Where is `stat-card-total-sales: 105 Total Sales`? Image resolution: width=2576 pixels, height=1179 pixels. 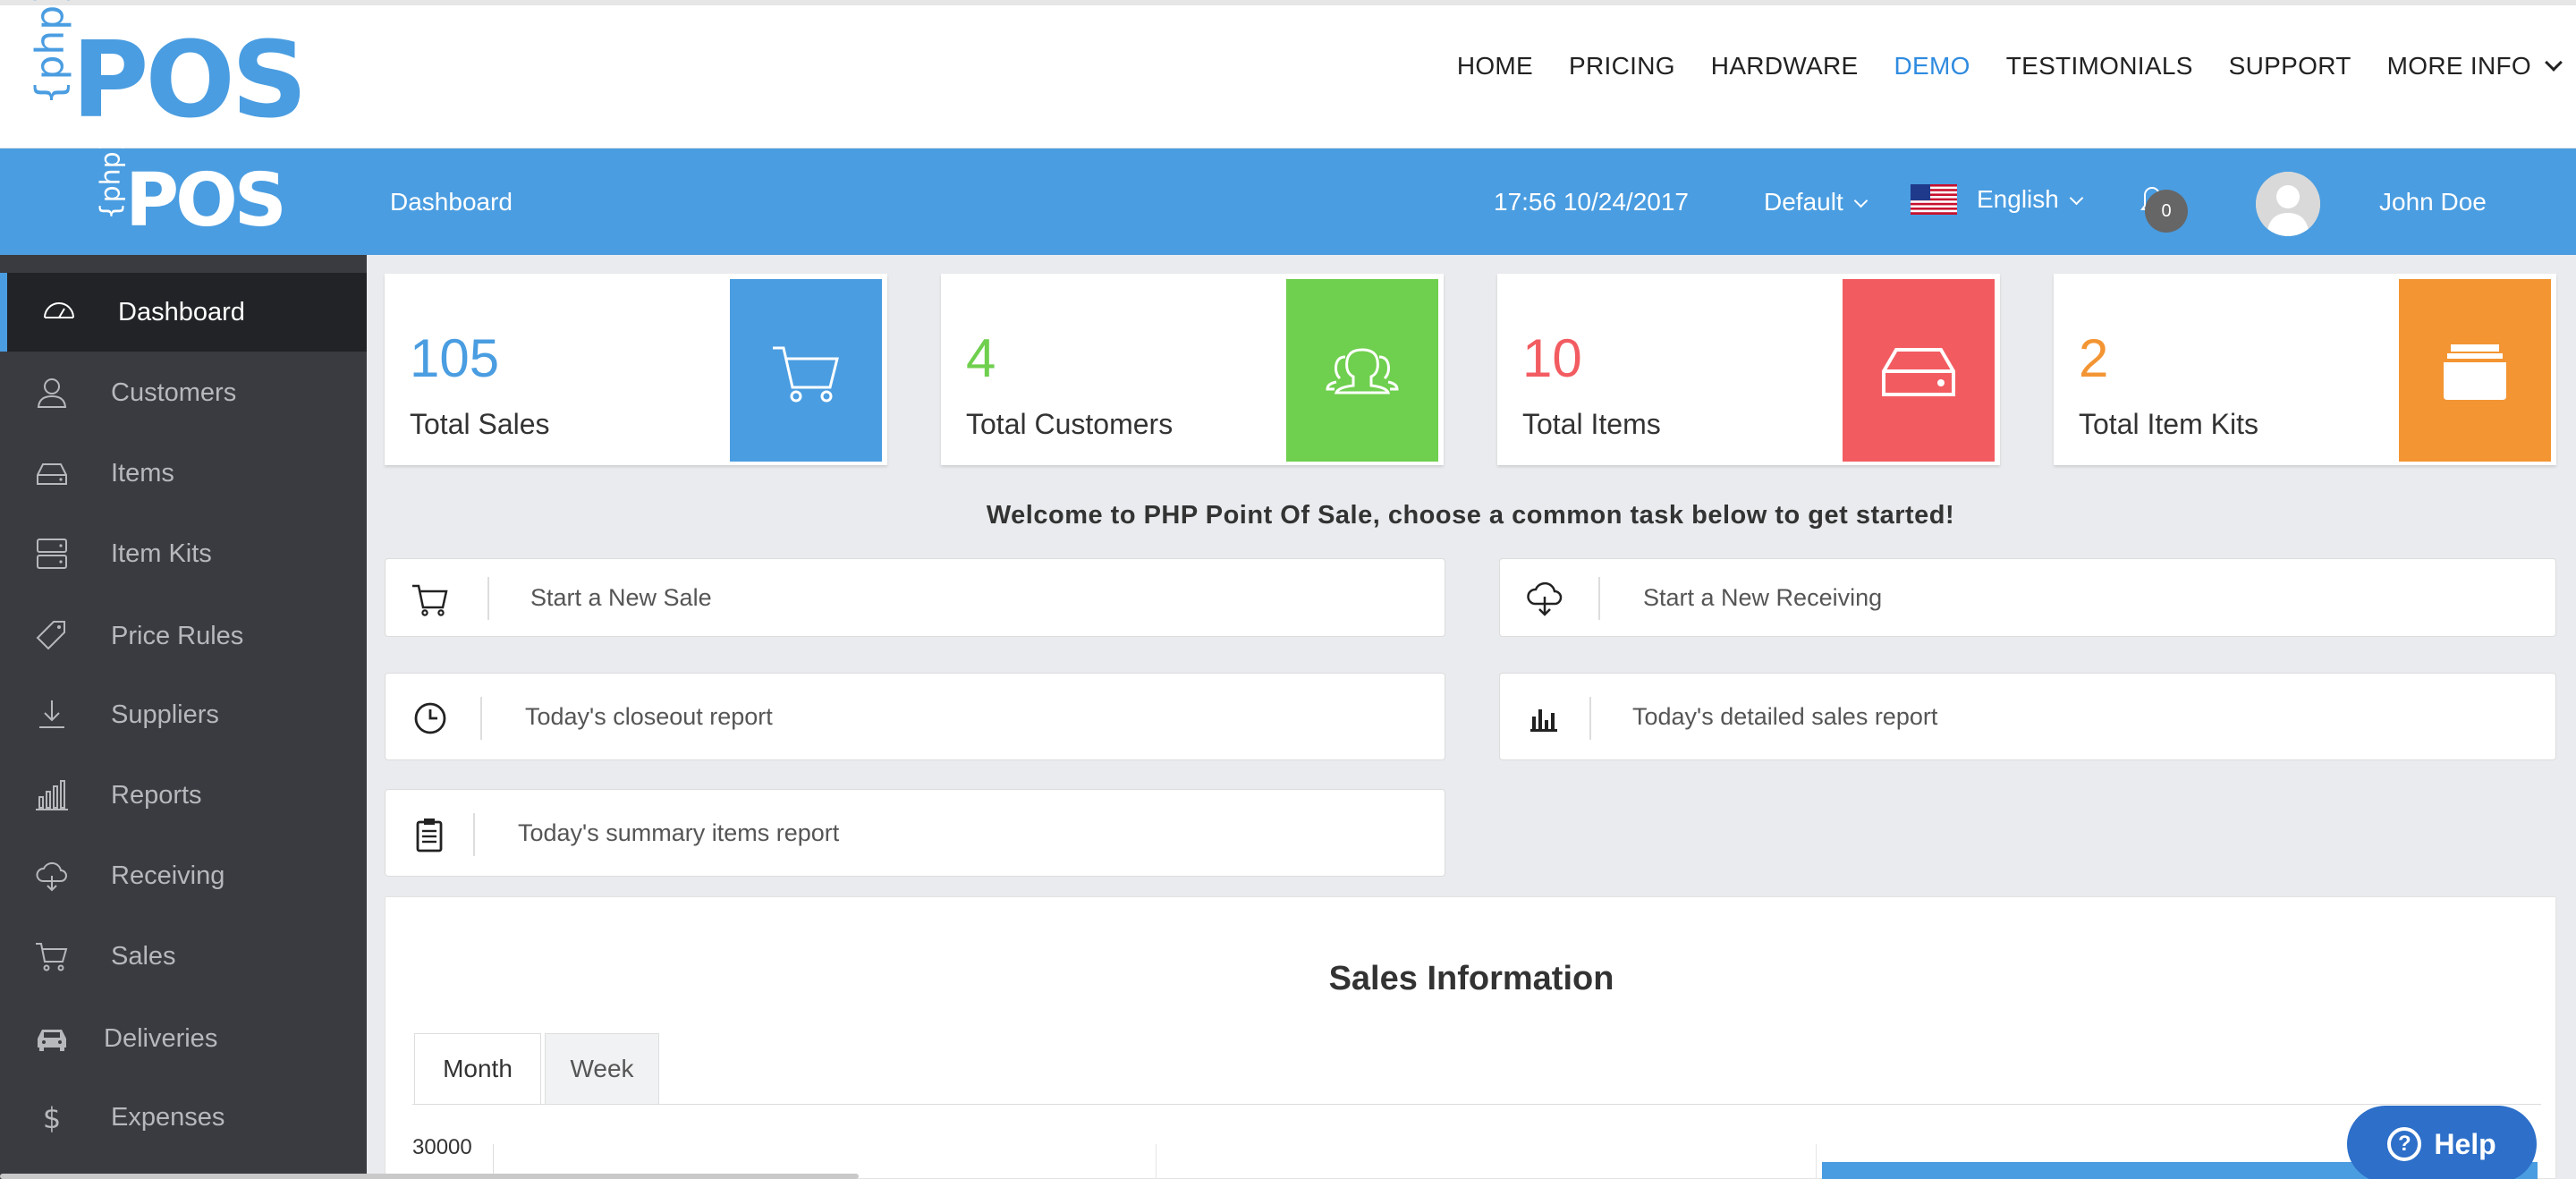
stat-card-total-sales: 105 Total Sales is located at coordinates (636, 370).